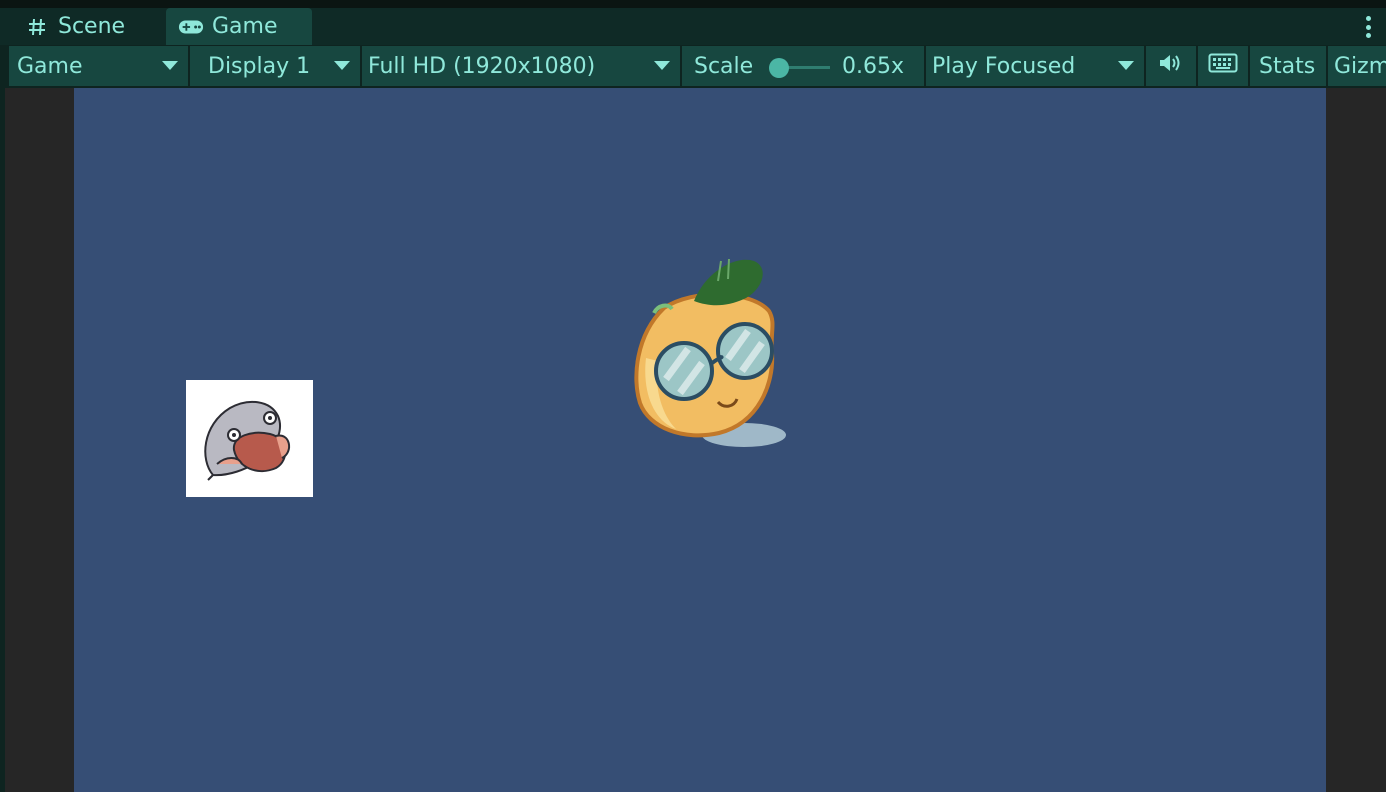 Image resolution: width=1386 pixels, height=792 pixels. I want to click on shortcuts-button, so click(1223, 66).